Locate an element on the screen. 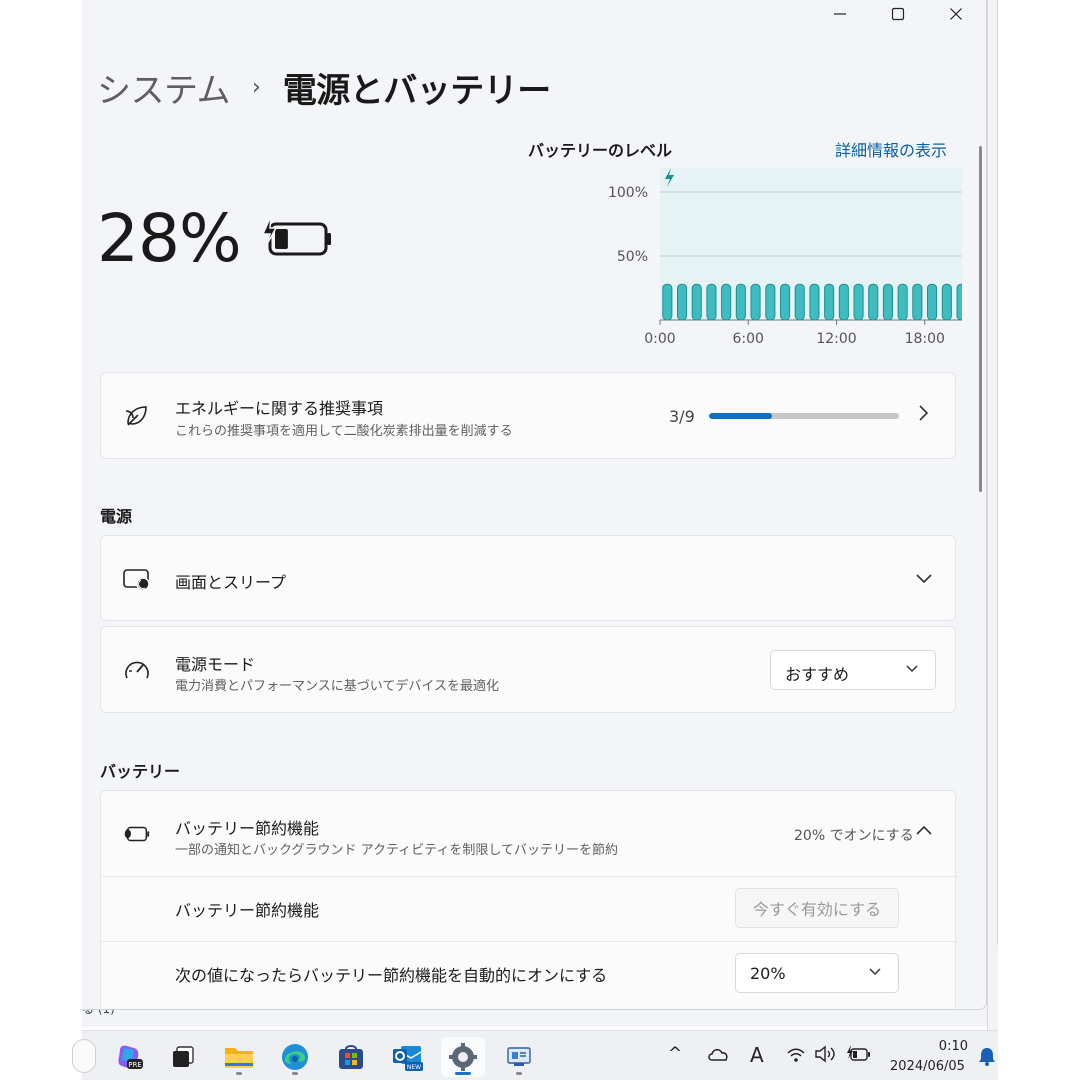 Image resolution: width=1080 pixels, height=1081 pixels. battery-level-chart: 100%50%0:006:0012:0018:000:00 is located at coordinates (785, 257).